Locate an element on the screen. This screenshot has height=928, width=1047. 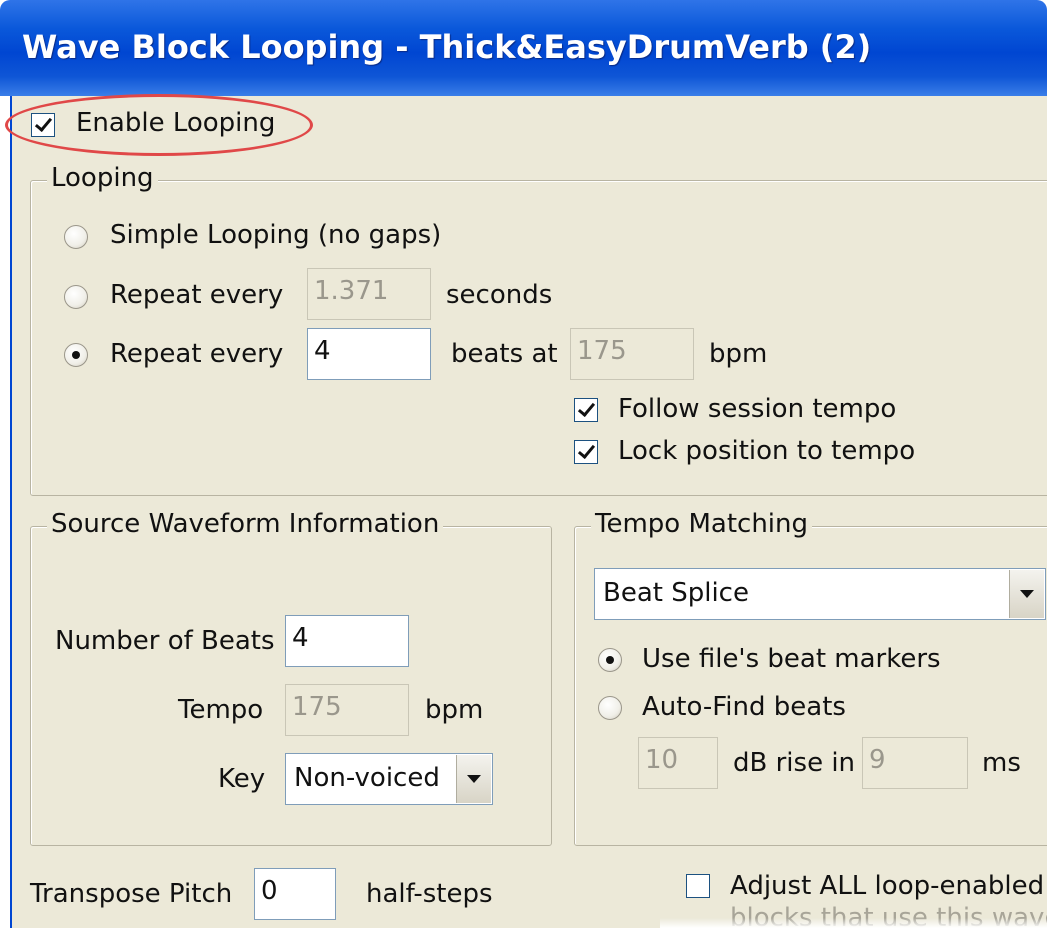
key-label: Key is located at coordinates (242, 779).